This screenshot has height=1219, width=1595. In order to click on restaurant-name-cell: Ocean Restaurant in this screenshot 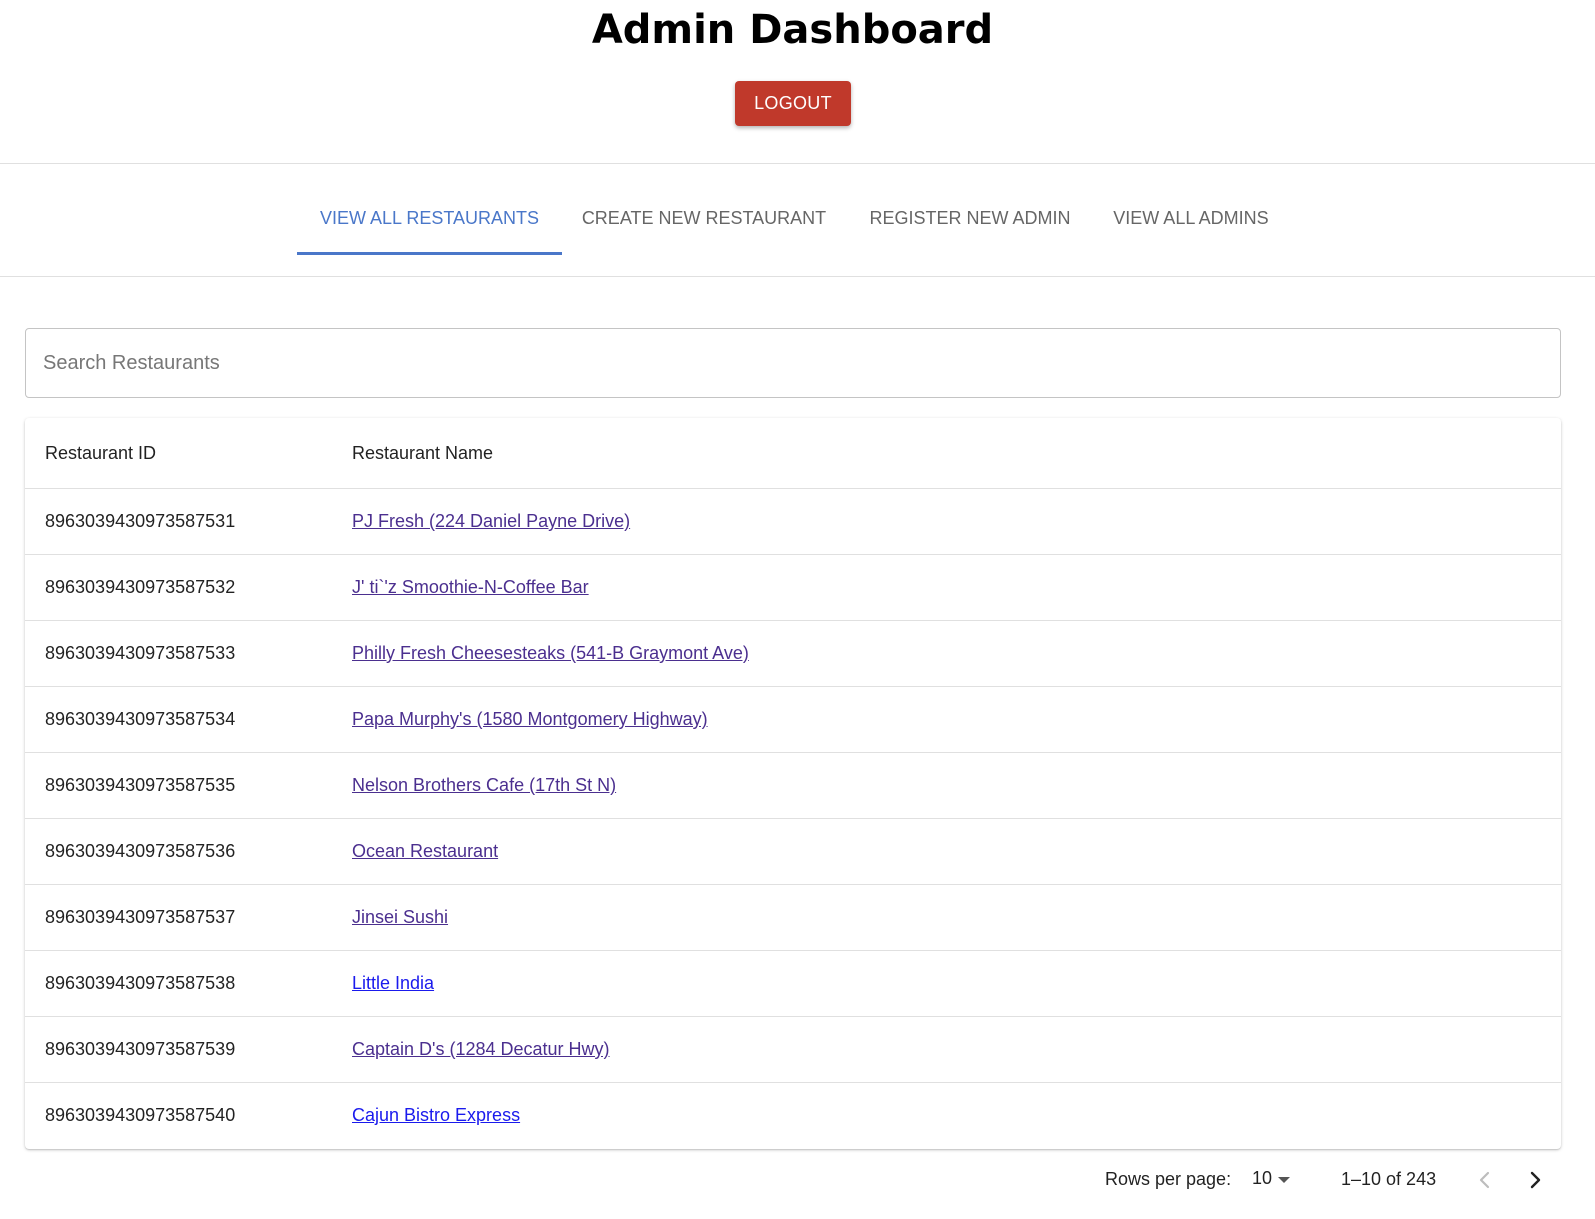, I will do `click(946, 851)`.